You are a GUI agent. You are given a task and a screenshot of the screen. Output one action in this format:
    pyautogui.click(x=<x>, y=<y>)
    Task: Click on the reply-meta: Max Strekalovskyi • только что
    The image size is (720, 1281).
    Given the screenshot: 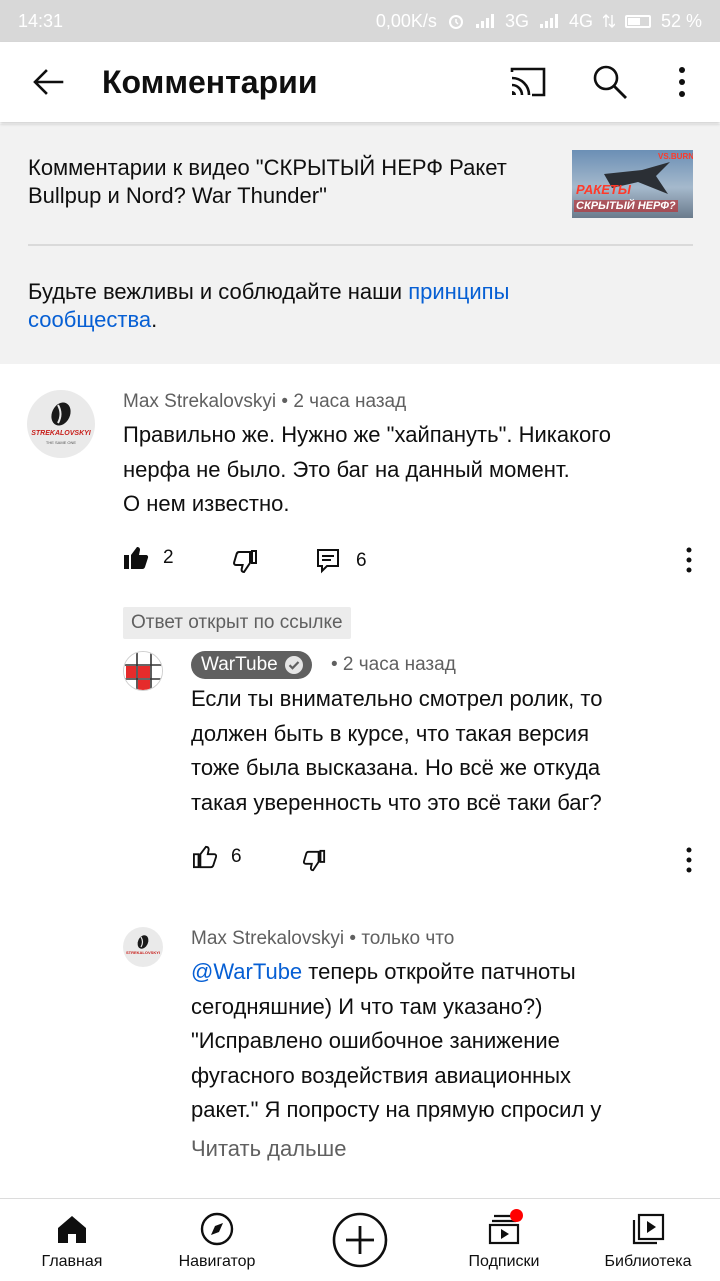 What is the action you would take?
    pyautogui.click(x=322, y=939)
    